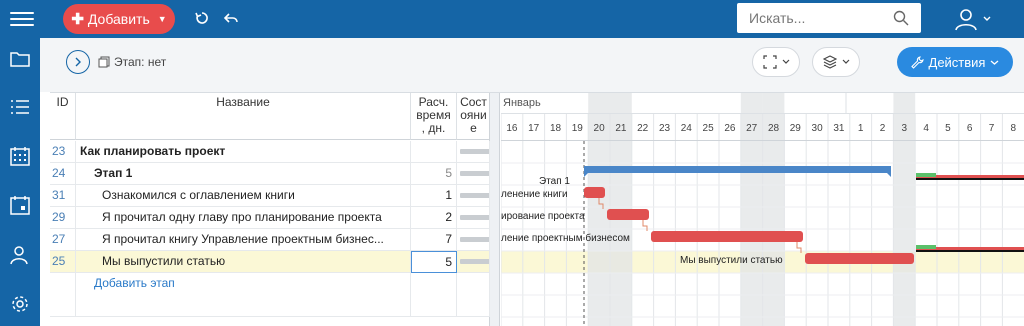 The image size is (1024, 326). I want to click on gantt-label-task4: Мы выпустили статью, so click(731, 260).